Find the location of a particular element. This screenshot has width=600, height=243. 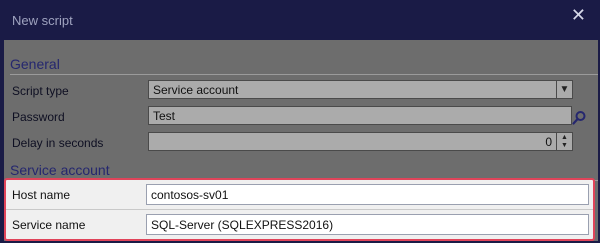

delay-stepper: 0 ▲ ▼ is located at coordinates (360, 141).